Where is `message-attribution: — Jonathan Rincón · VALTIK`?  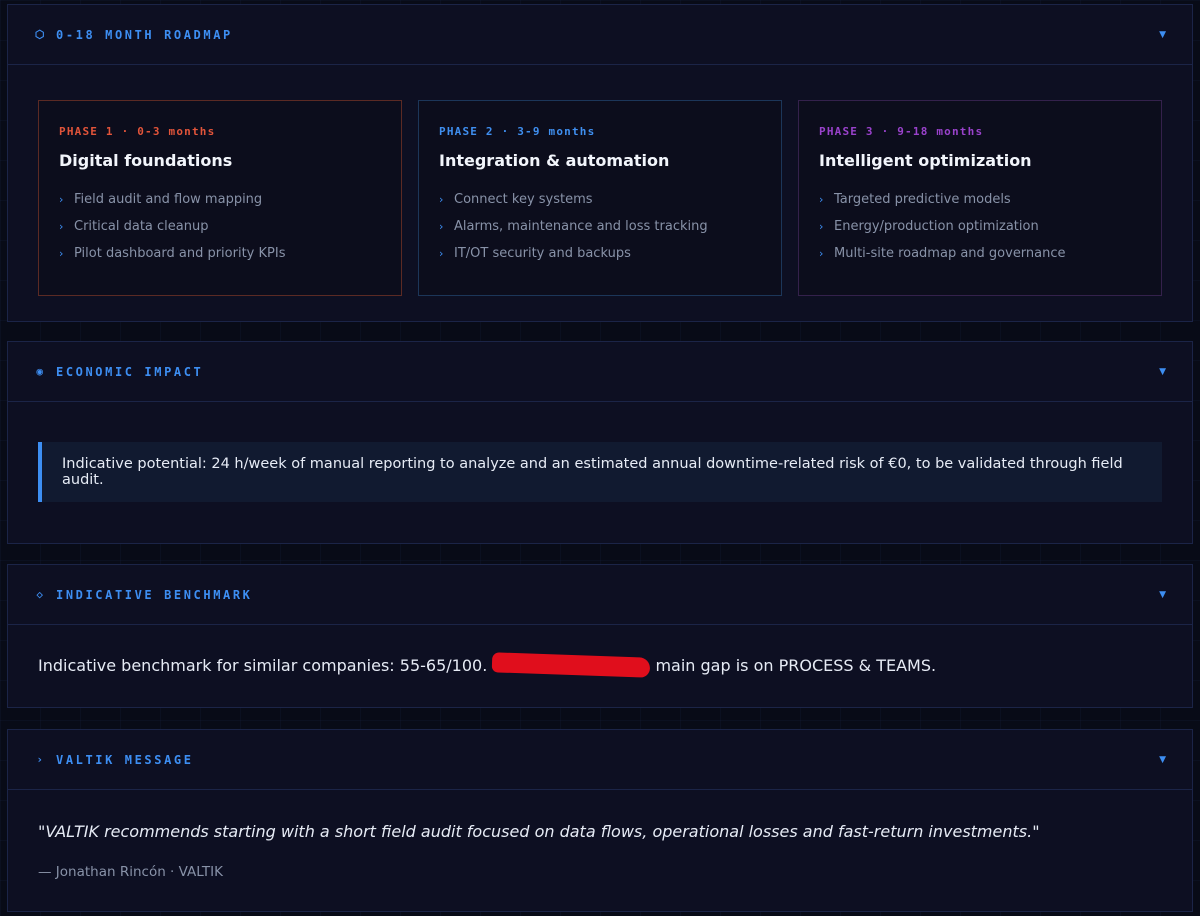 message-attribution: — Jonathan Rincón · VALTIK is located at coordinates (130, 872).